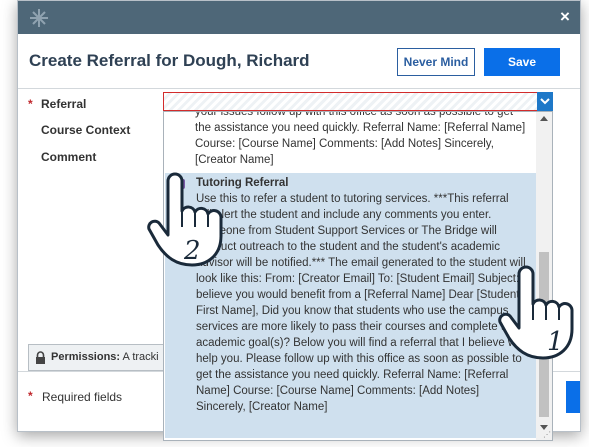  Describe the element at coordinates (140, 357) in the screenshot. I see `permissions-text: A tracki` at that location.